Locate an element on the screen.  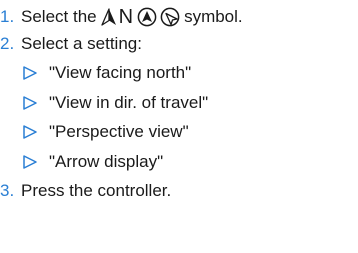
step-2-number: 2. is located at coordinates (7, 43).